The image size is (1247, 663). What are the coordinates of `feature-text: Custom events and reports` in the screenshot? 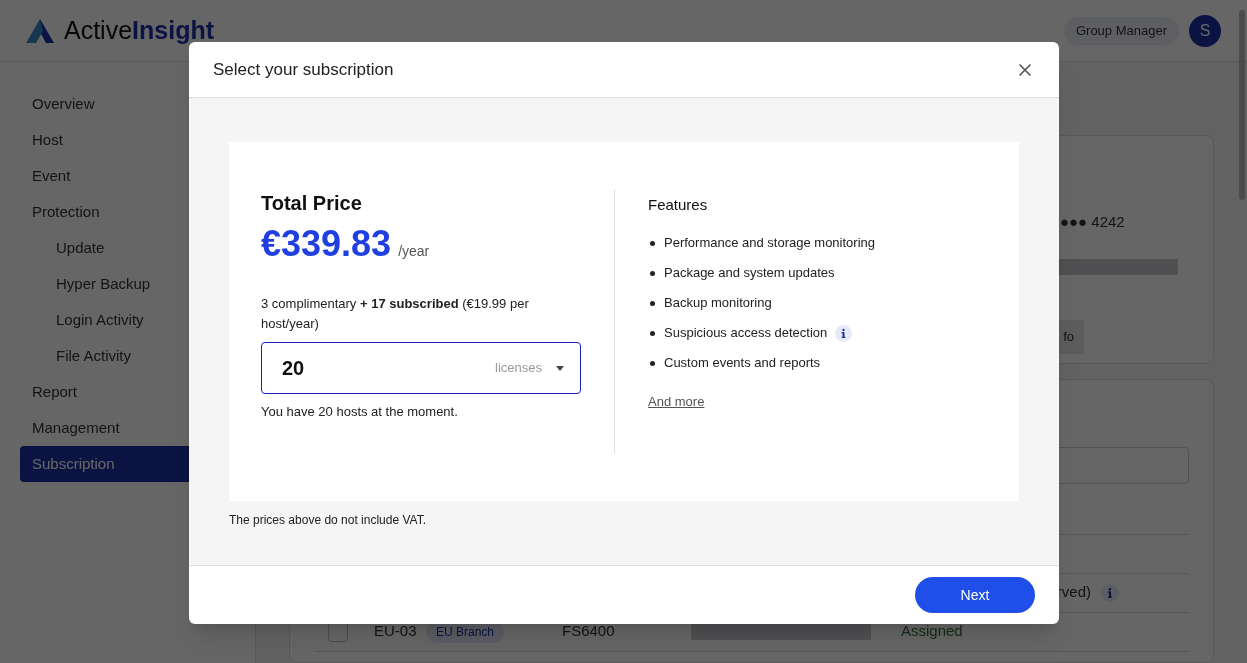 It's located at (742, 363).